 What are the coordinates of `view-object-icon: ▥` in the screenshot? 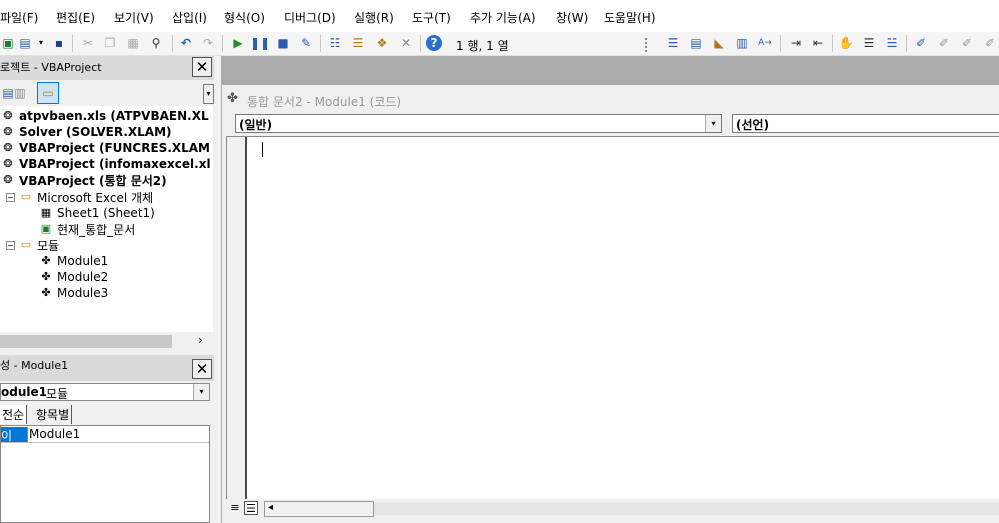 It's located at (20, 93).